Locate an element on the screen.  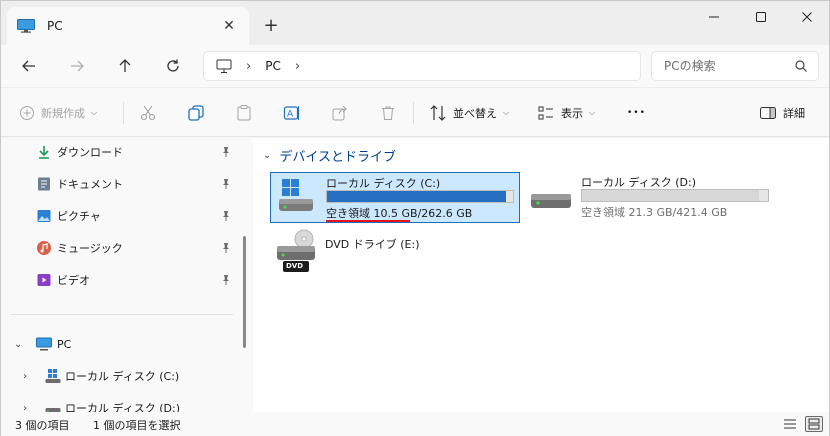
scissors-icon is located at coordinates (148, 112).